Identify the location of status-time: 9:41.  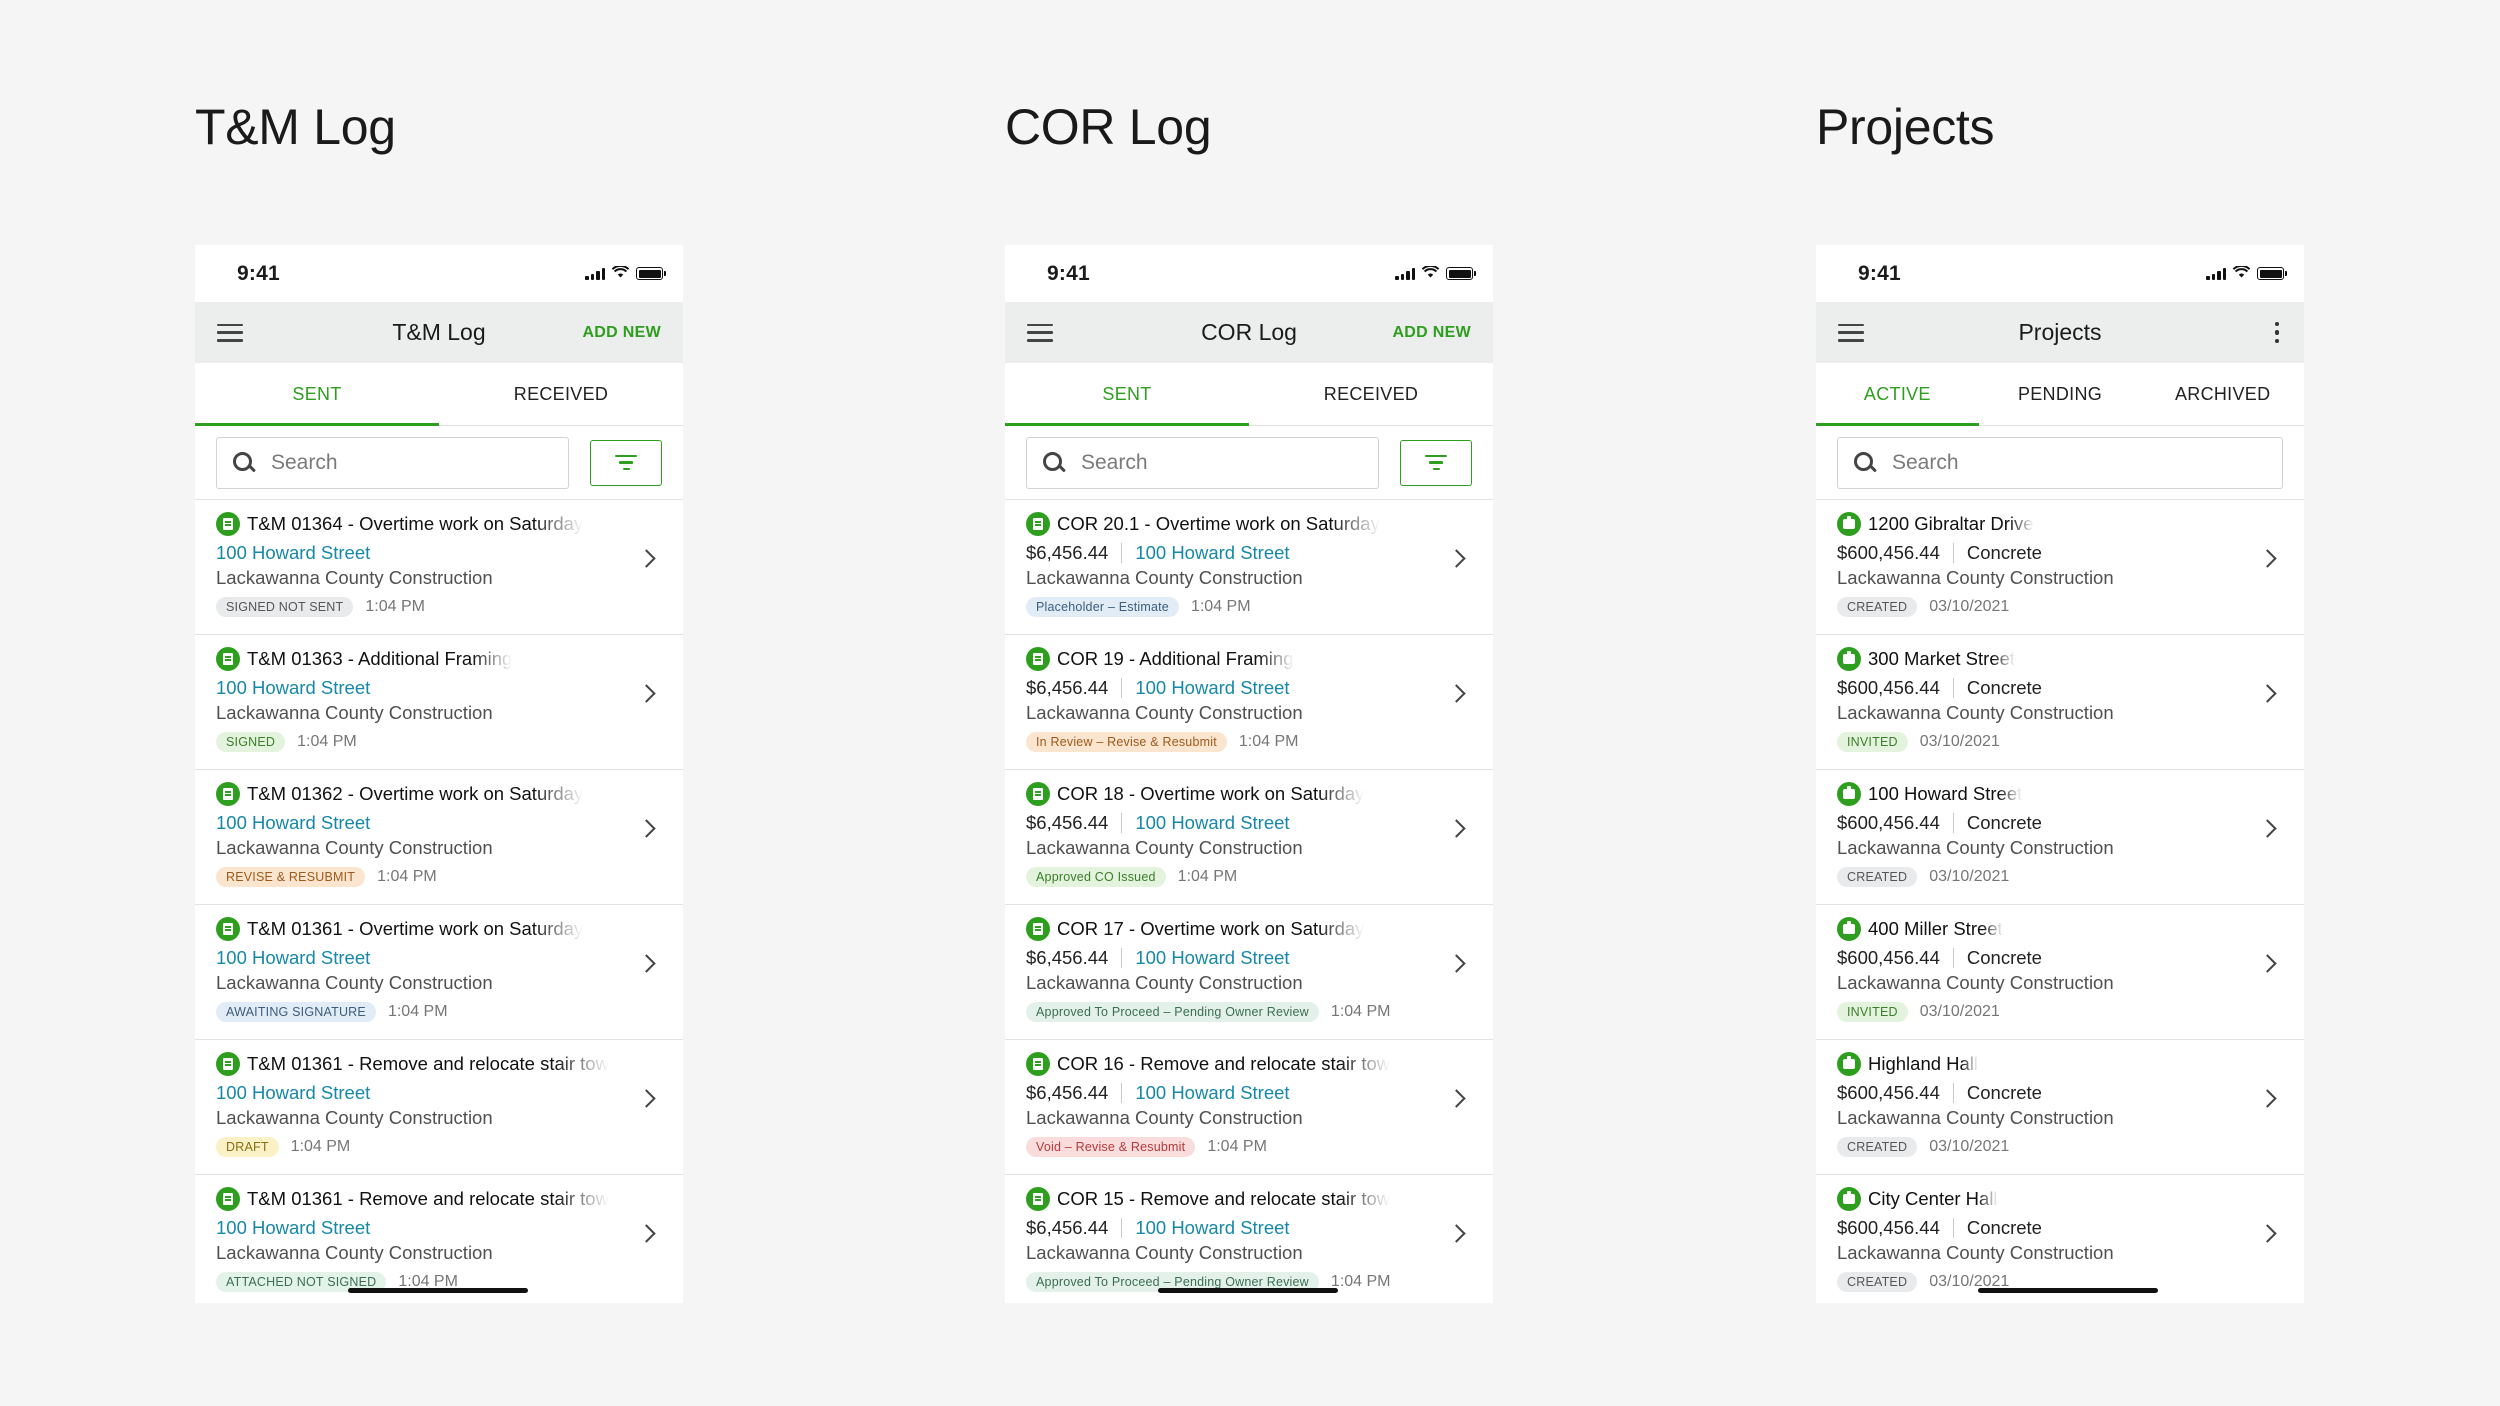
(1068, 273).